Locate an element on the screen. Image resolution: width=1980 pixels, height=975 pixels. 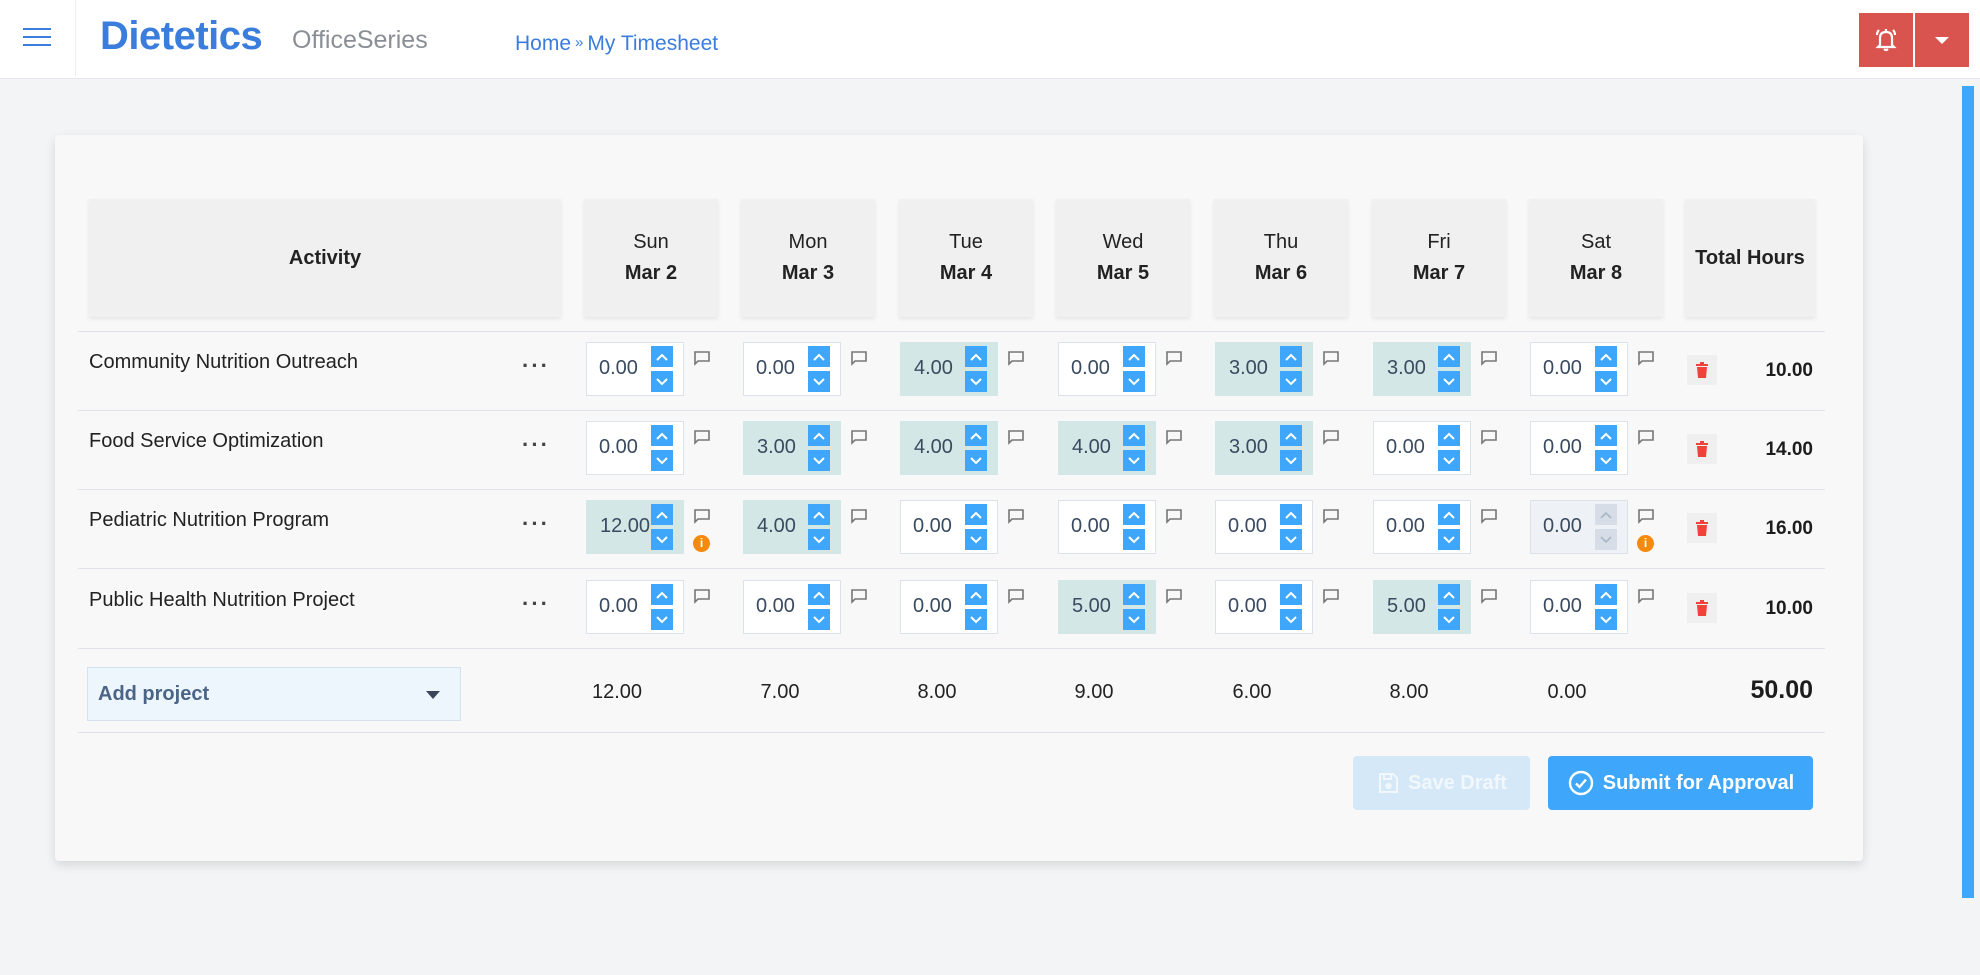
hours-input: 12.00 is located at coordinates (635, 527).